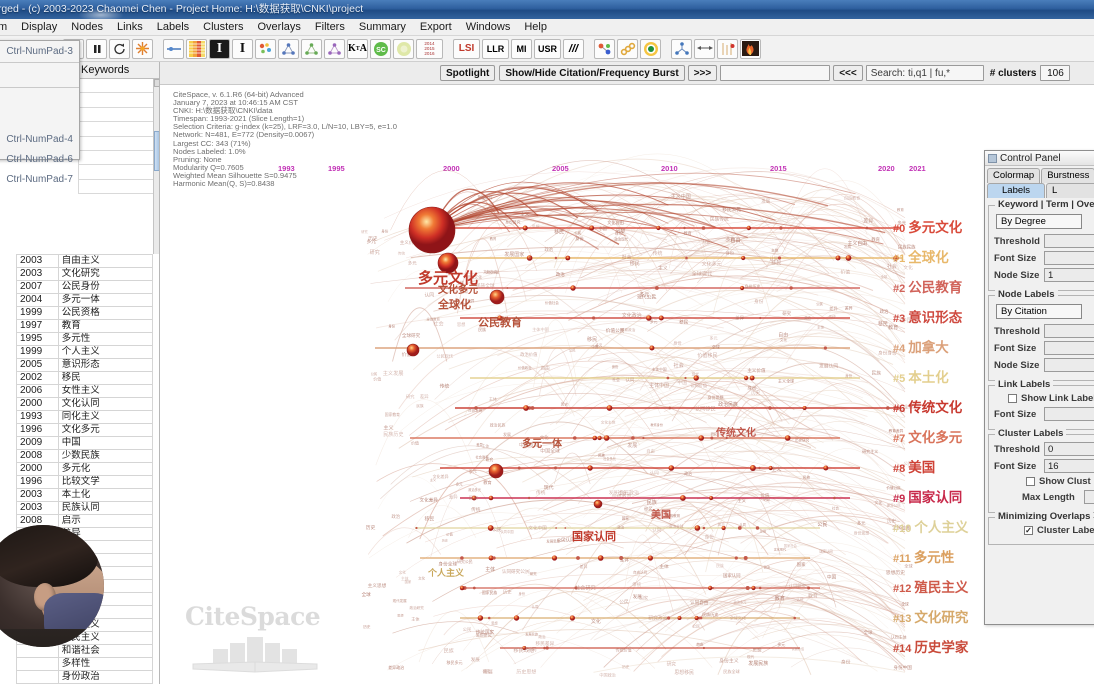  What do you see at coordinates (1069, 275) in the screenshot?
I see `kw-nodesize-input: 1` at bounding box center [1069, 275].